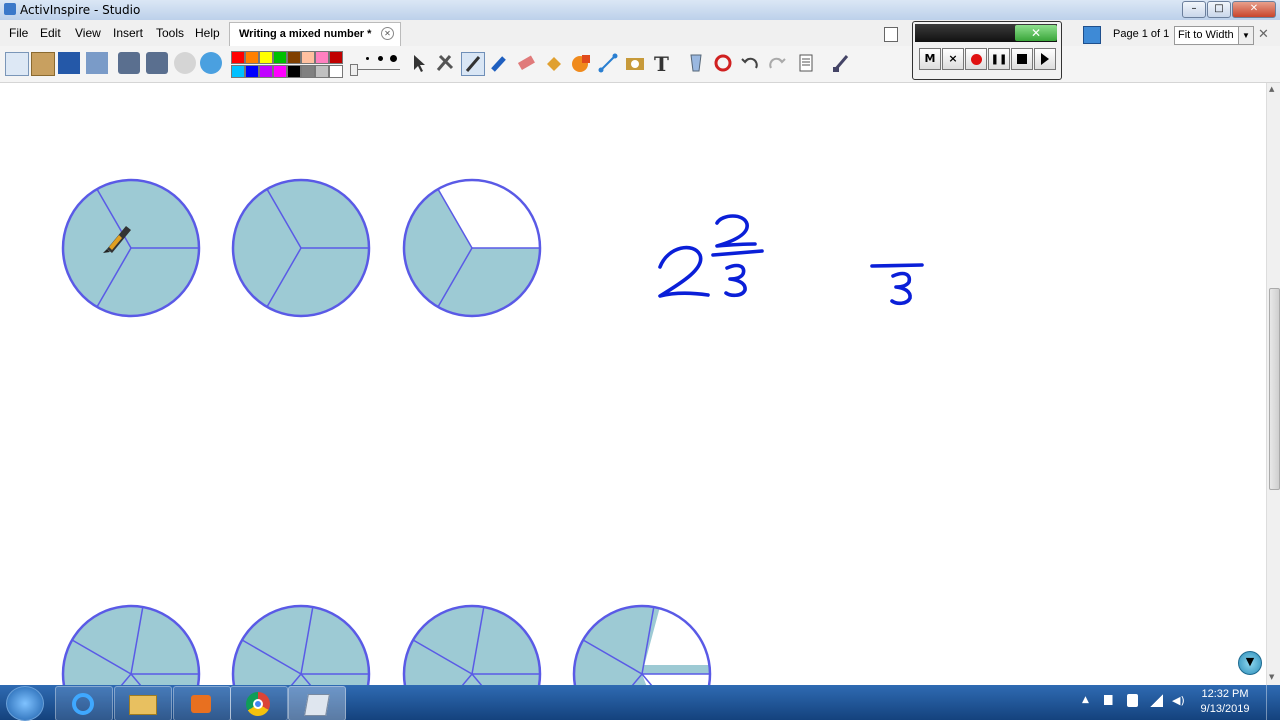 This screenshot has width=1280, height=721. What do you see at coordinates (1085, 700) in the screenshot?
I see `show-hidden-icons-icon: ▲` at bounding box center [1085, 700].